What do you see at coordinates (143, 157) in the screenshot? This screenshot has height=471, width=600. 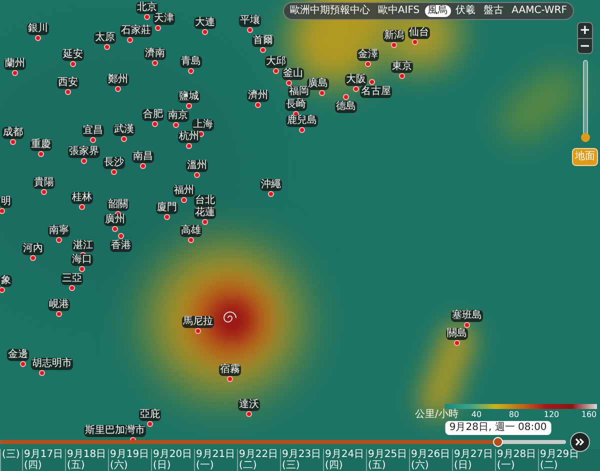 I see `city-label: 南昌` at bounding box center [143, 157].